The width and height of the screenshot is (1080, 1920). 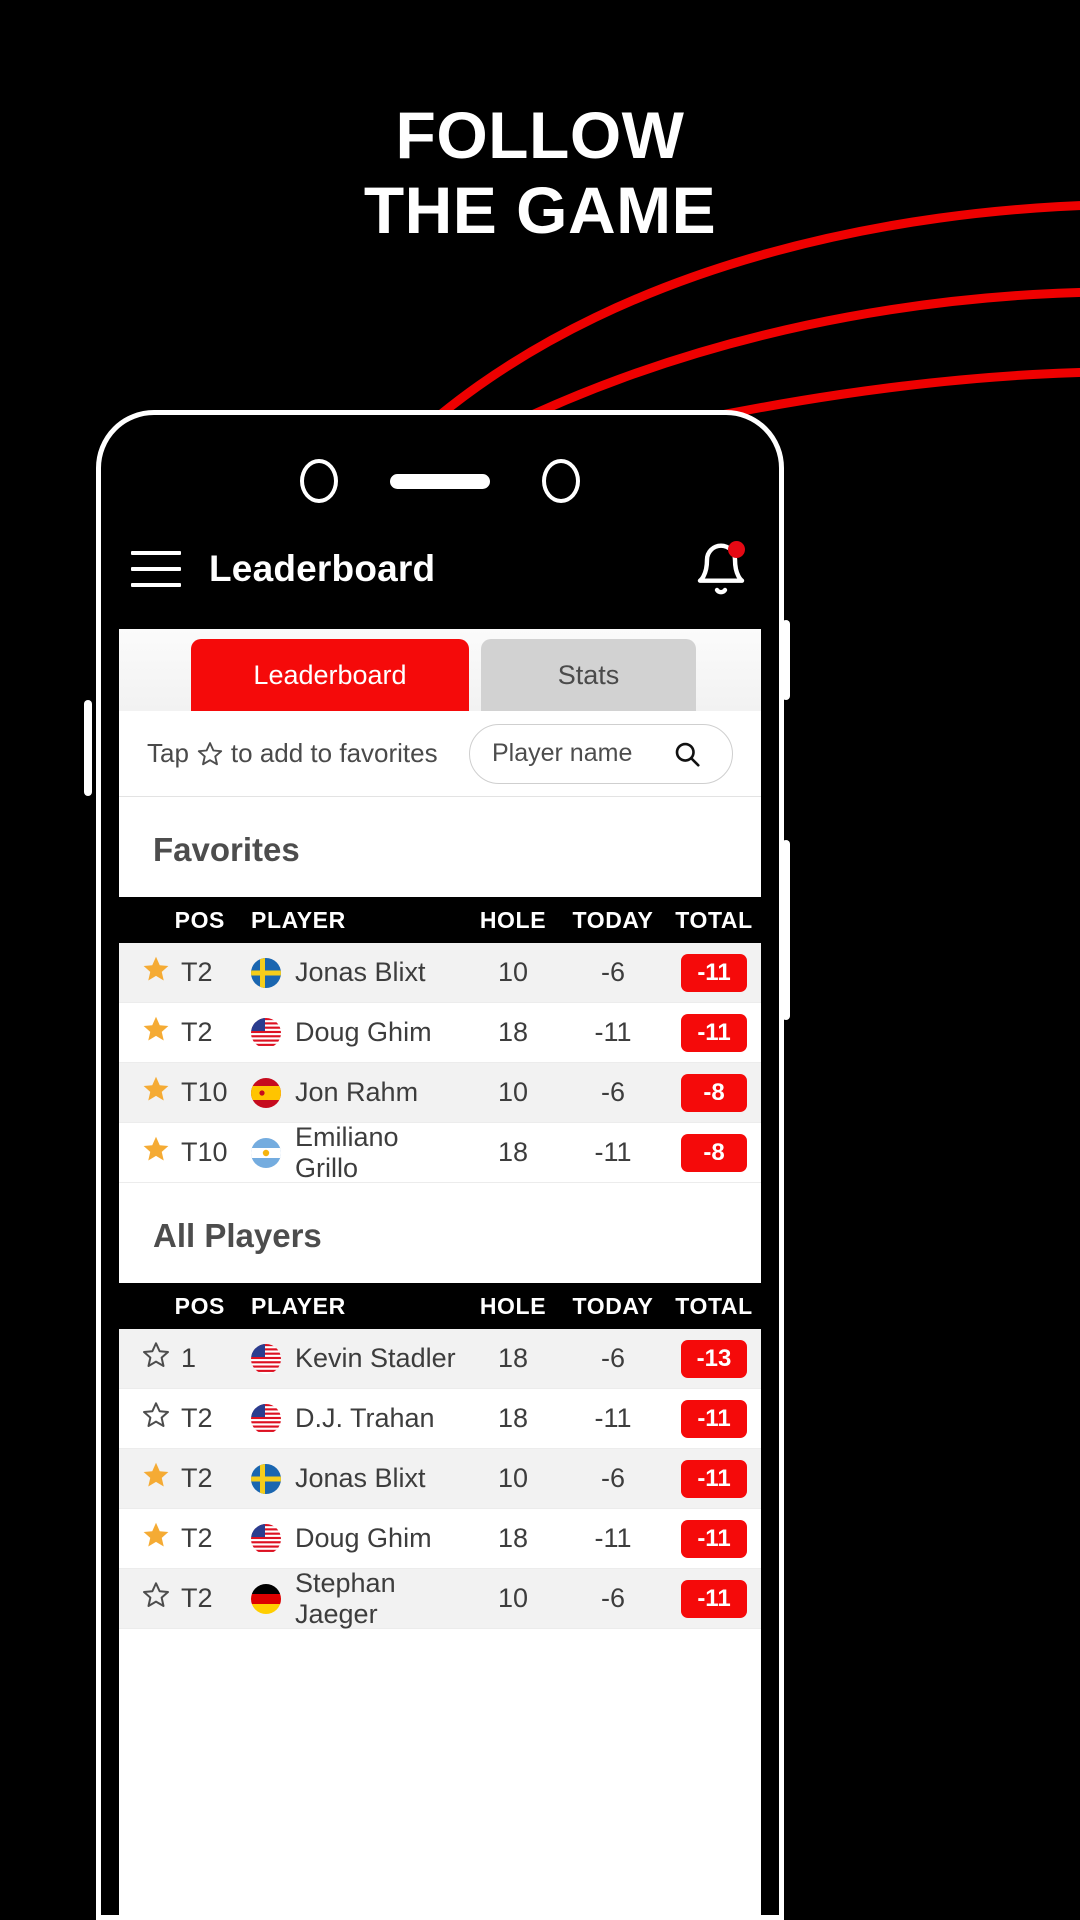 I want to click on flag-es-icon, so click(x=266, y=1092).